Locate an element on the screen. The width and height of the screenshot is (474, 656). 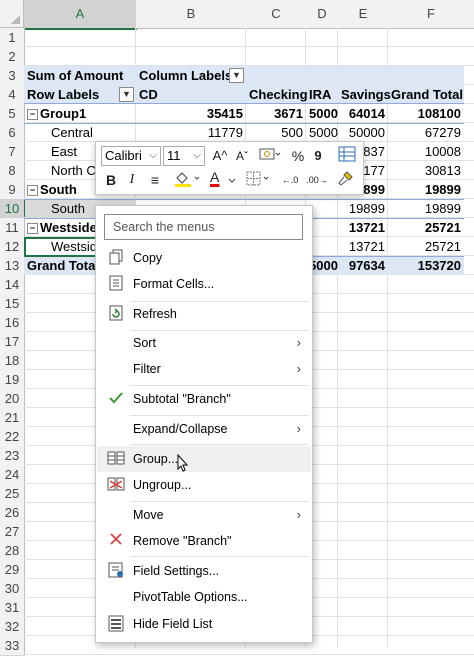
row-header: 23 is located at coordinates (12, 456).